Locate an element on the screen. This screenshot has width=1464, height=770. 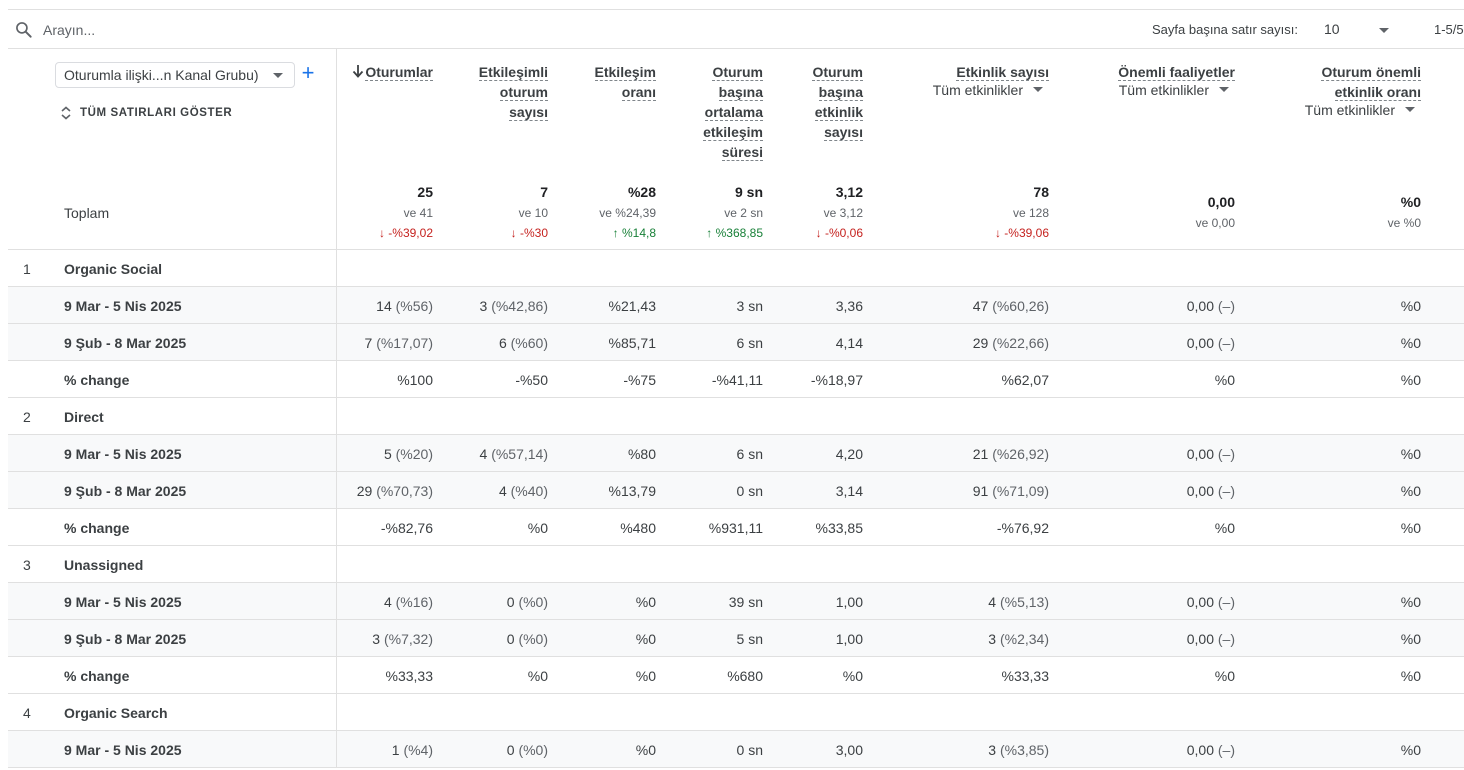
table-row: % change %33,33 %0 %0 %680 %0 %33,33 %0 %0 is located at coordinates (736, 675).